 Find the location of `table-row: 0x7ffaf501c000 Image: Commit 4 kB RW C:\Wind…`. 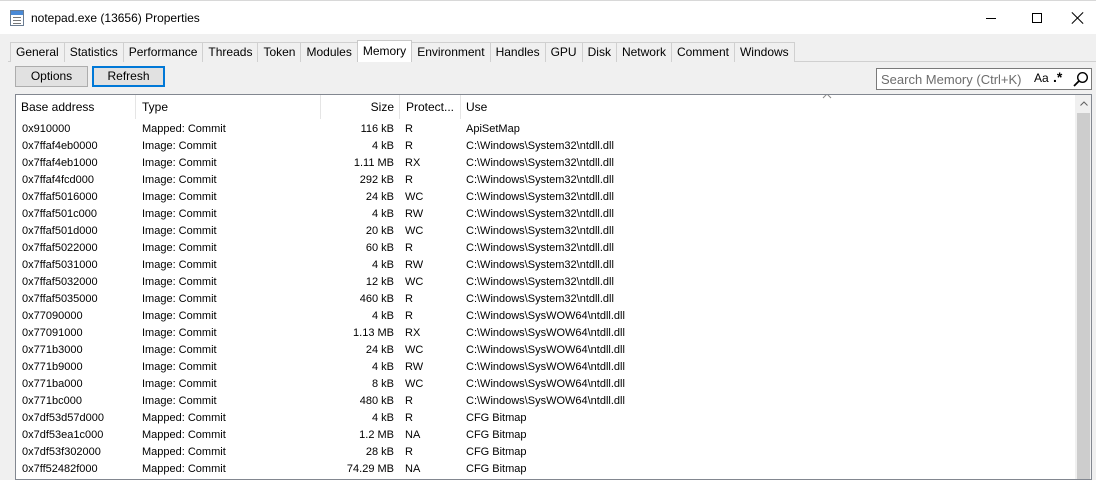

table-row: 0x7ffaf501c000 Image: Commit 4 kB RW C:\Wind… is located at coordinates (545, 214).